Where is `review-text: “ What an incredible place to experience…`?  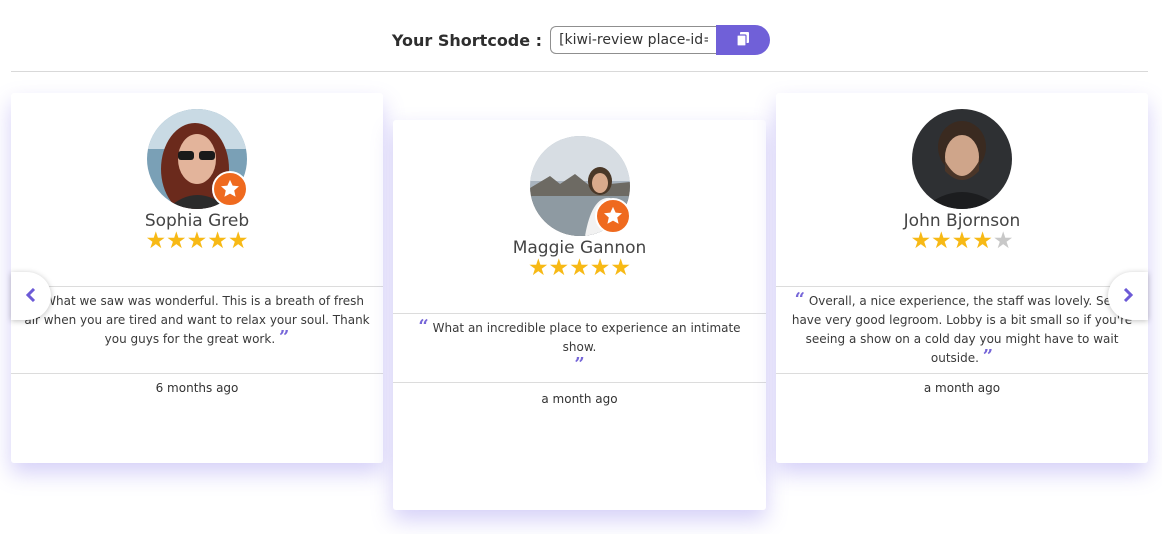
review-text: “ What an incredible place to experience… is located at coordinates (579, 346).